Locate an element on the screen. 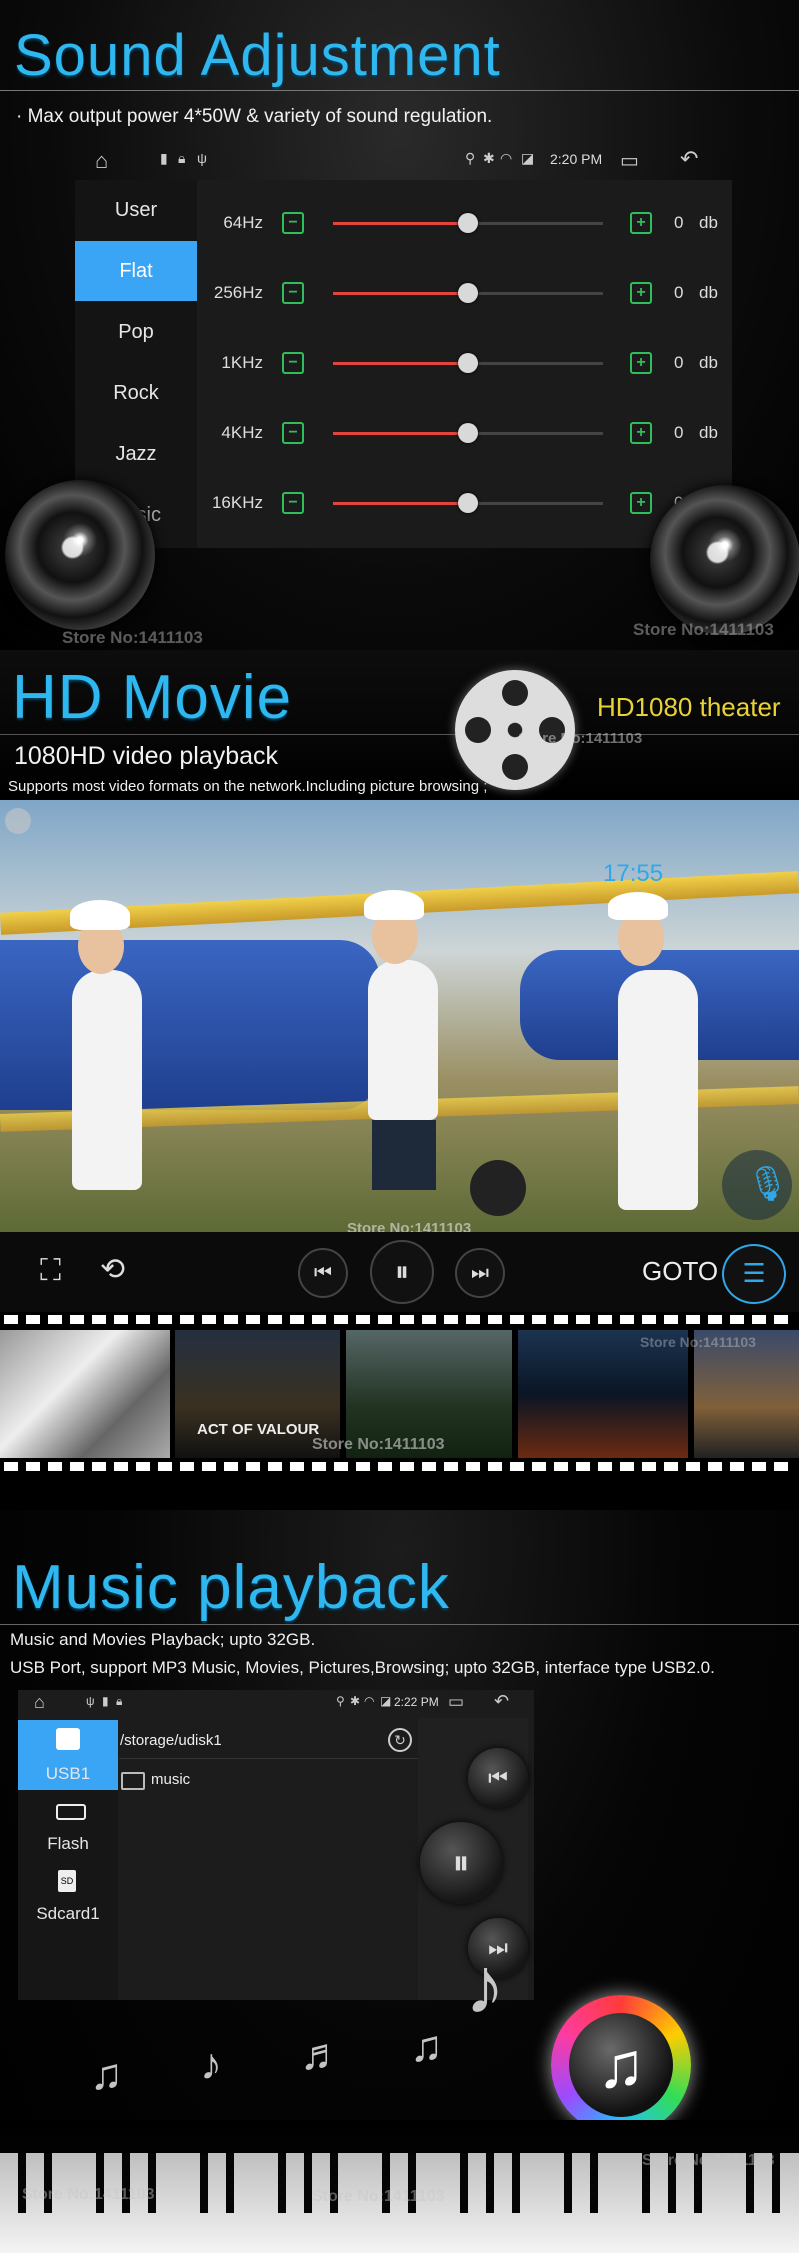  folder-row: music is located at coordinates (269, 1781).